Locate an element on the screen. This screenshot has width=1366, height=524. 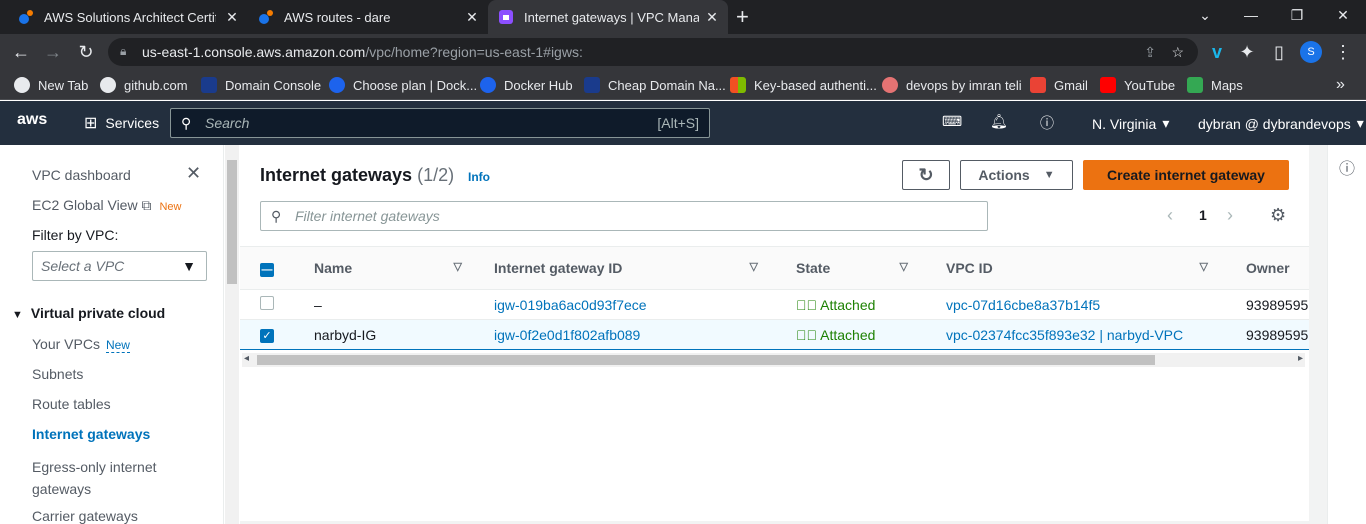
bookmark-domain-console: Domain Console is located at coordinates (261, 85).